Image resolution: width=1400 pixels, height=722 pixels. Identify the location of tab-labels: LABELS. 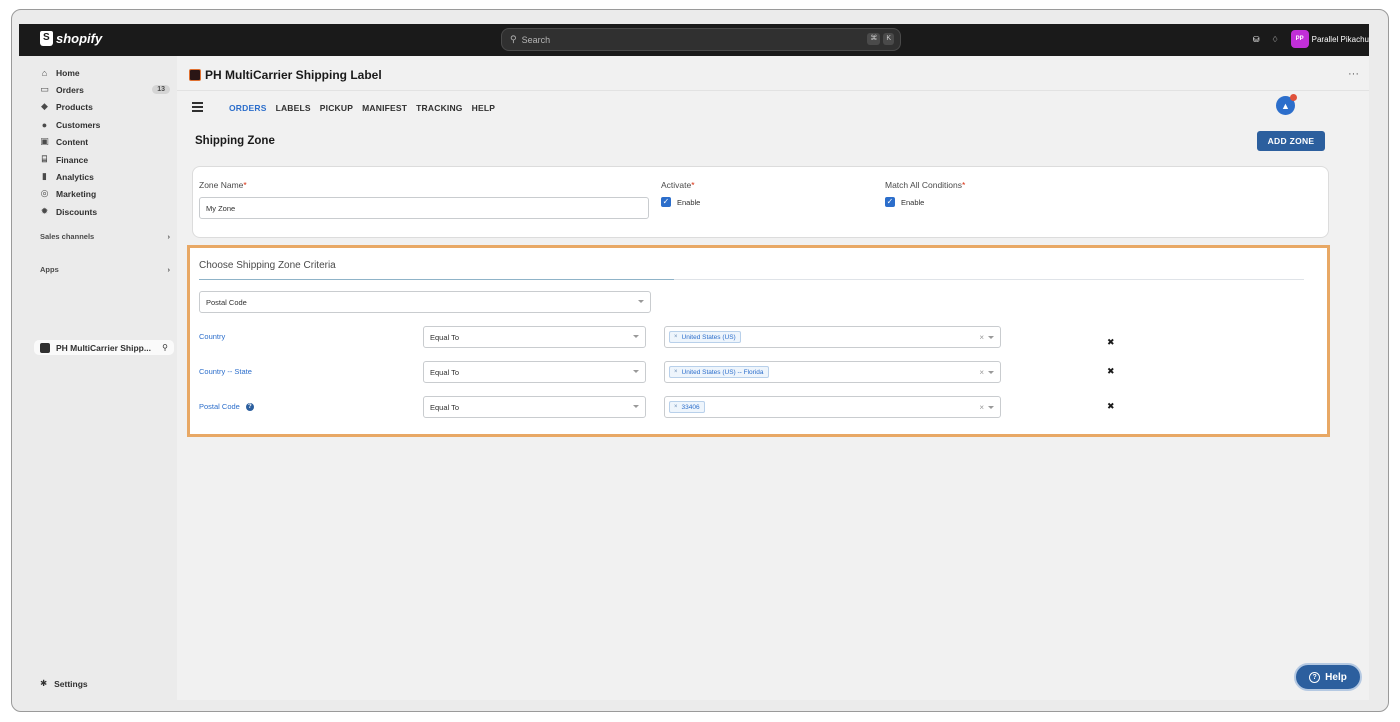
(293, 108).